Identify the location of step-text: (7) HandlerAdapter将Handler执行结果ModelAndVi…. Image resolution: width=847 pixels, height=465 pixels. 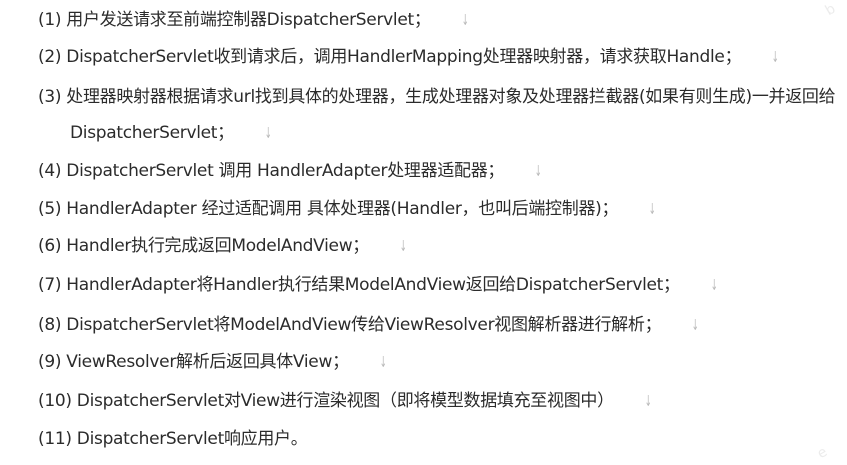
(359, 285).